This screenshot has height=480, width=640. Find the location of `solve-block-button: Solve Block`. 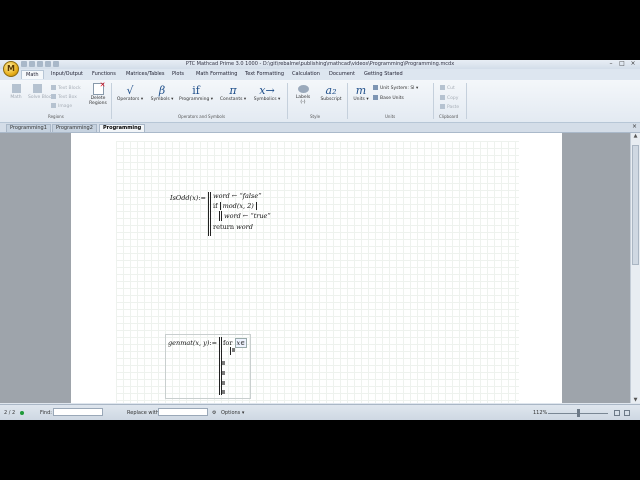

solve-block-button: Solve Block is located at coordinates (41, 92).